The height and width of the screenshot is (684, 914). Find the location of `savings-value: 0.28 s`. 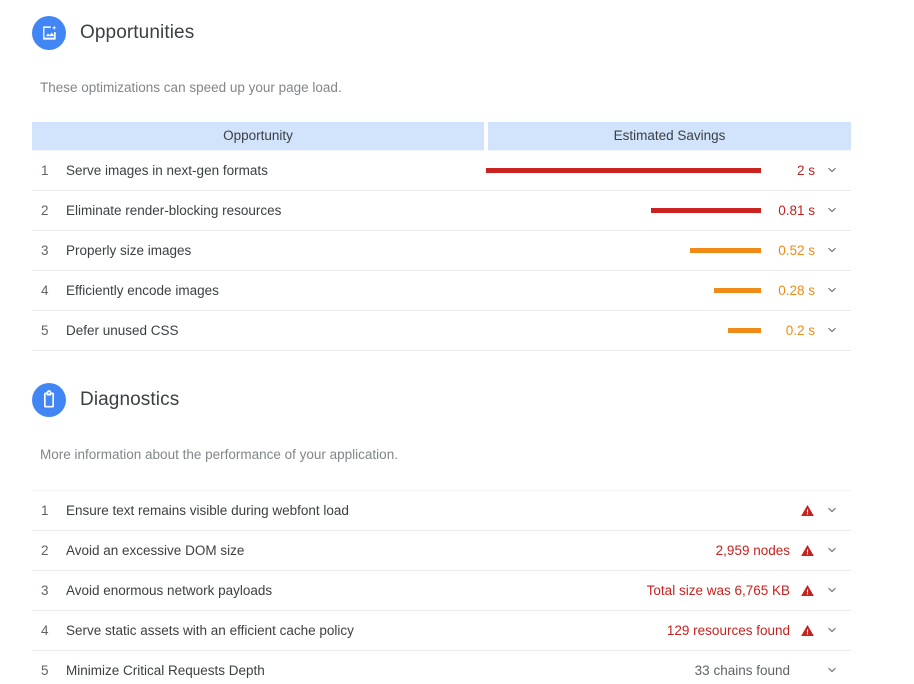

savings-value: 0.28 s is located at coordinates (796, 290).